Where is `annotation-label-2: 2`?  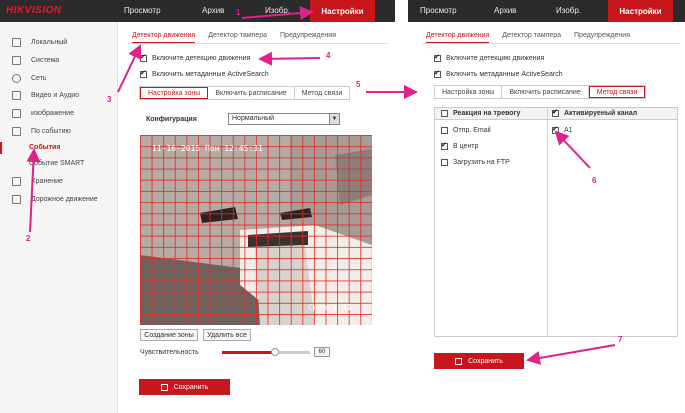 annotation-label-2: 2 is located at coordinates (28, 238).